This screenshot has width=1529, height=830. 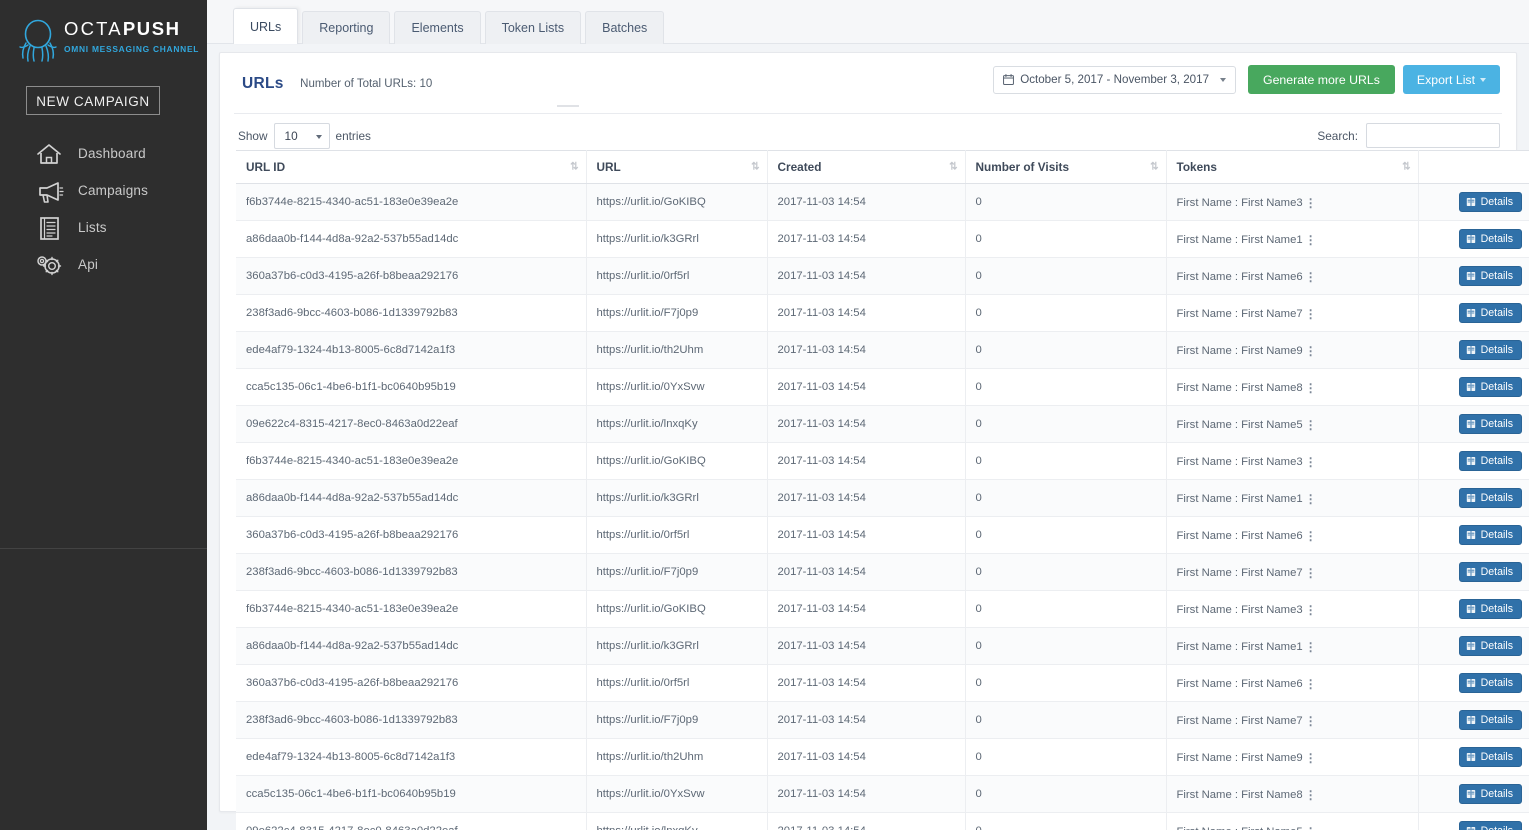 What do you see at coordinates (103, 153) in the screenshot?
I see `sidebar-item-dashboard: Dashboard` at bounding box center [103, 153].